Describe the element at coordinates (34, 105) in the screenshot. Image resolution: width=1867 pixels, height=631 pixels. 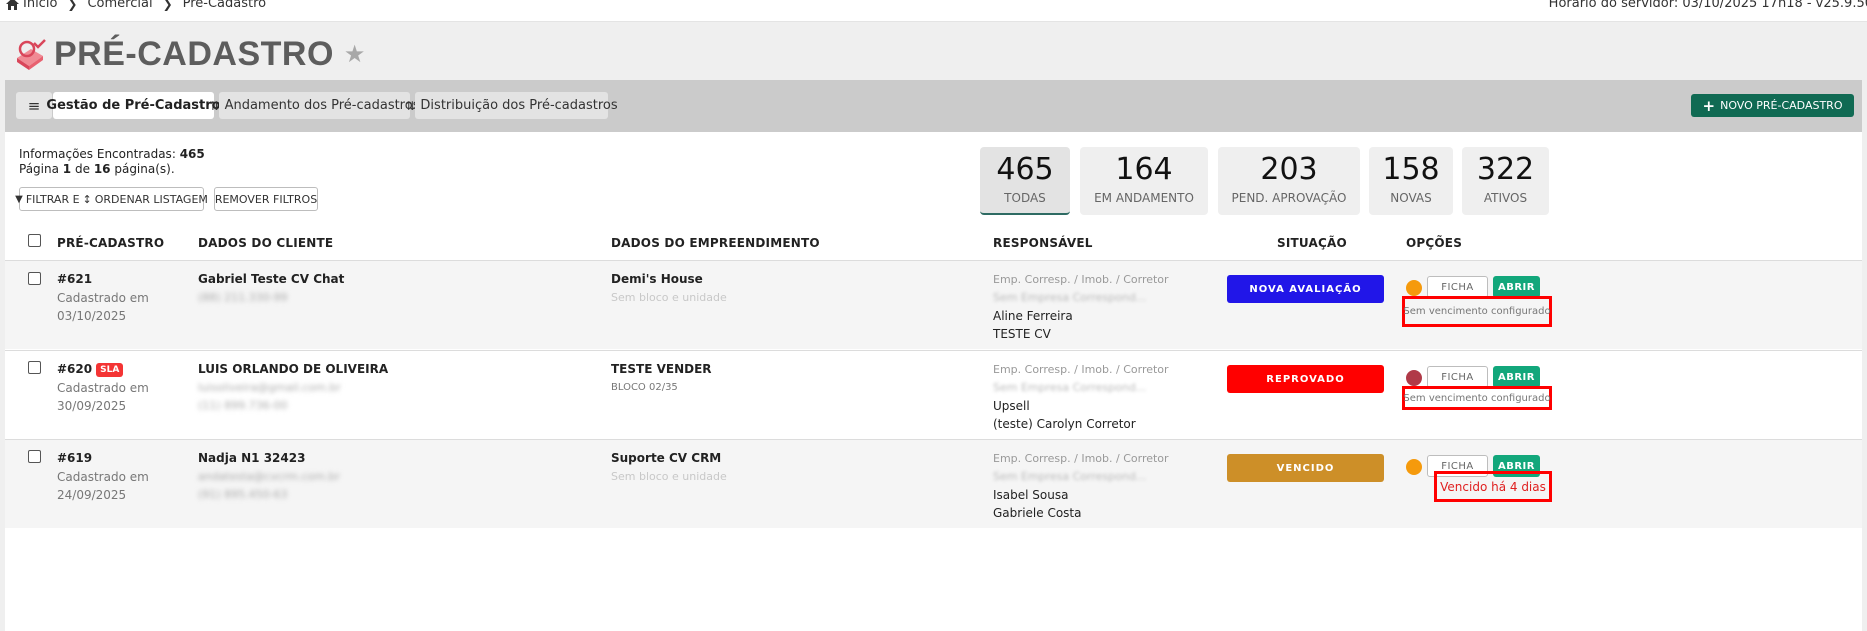
I see `hamburger-icon: ≡` at that location.